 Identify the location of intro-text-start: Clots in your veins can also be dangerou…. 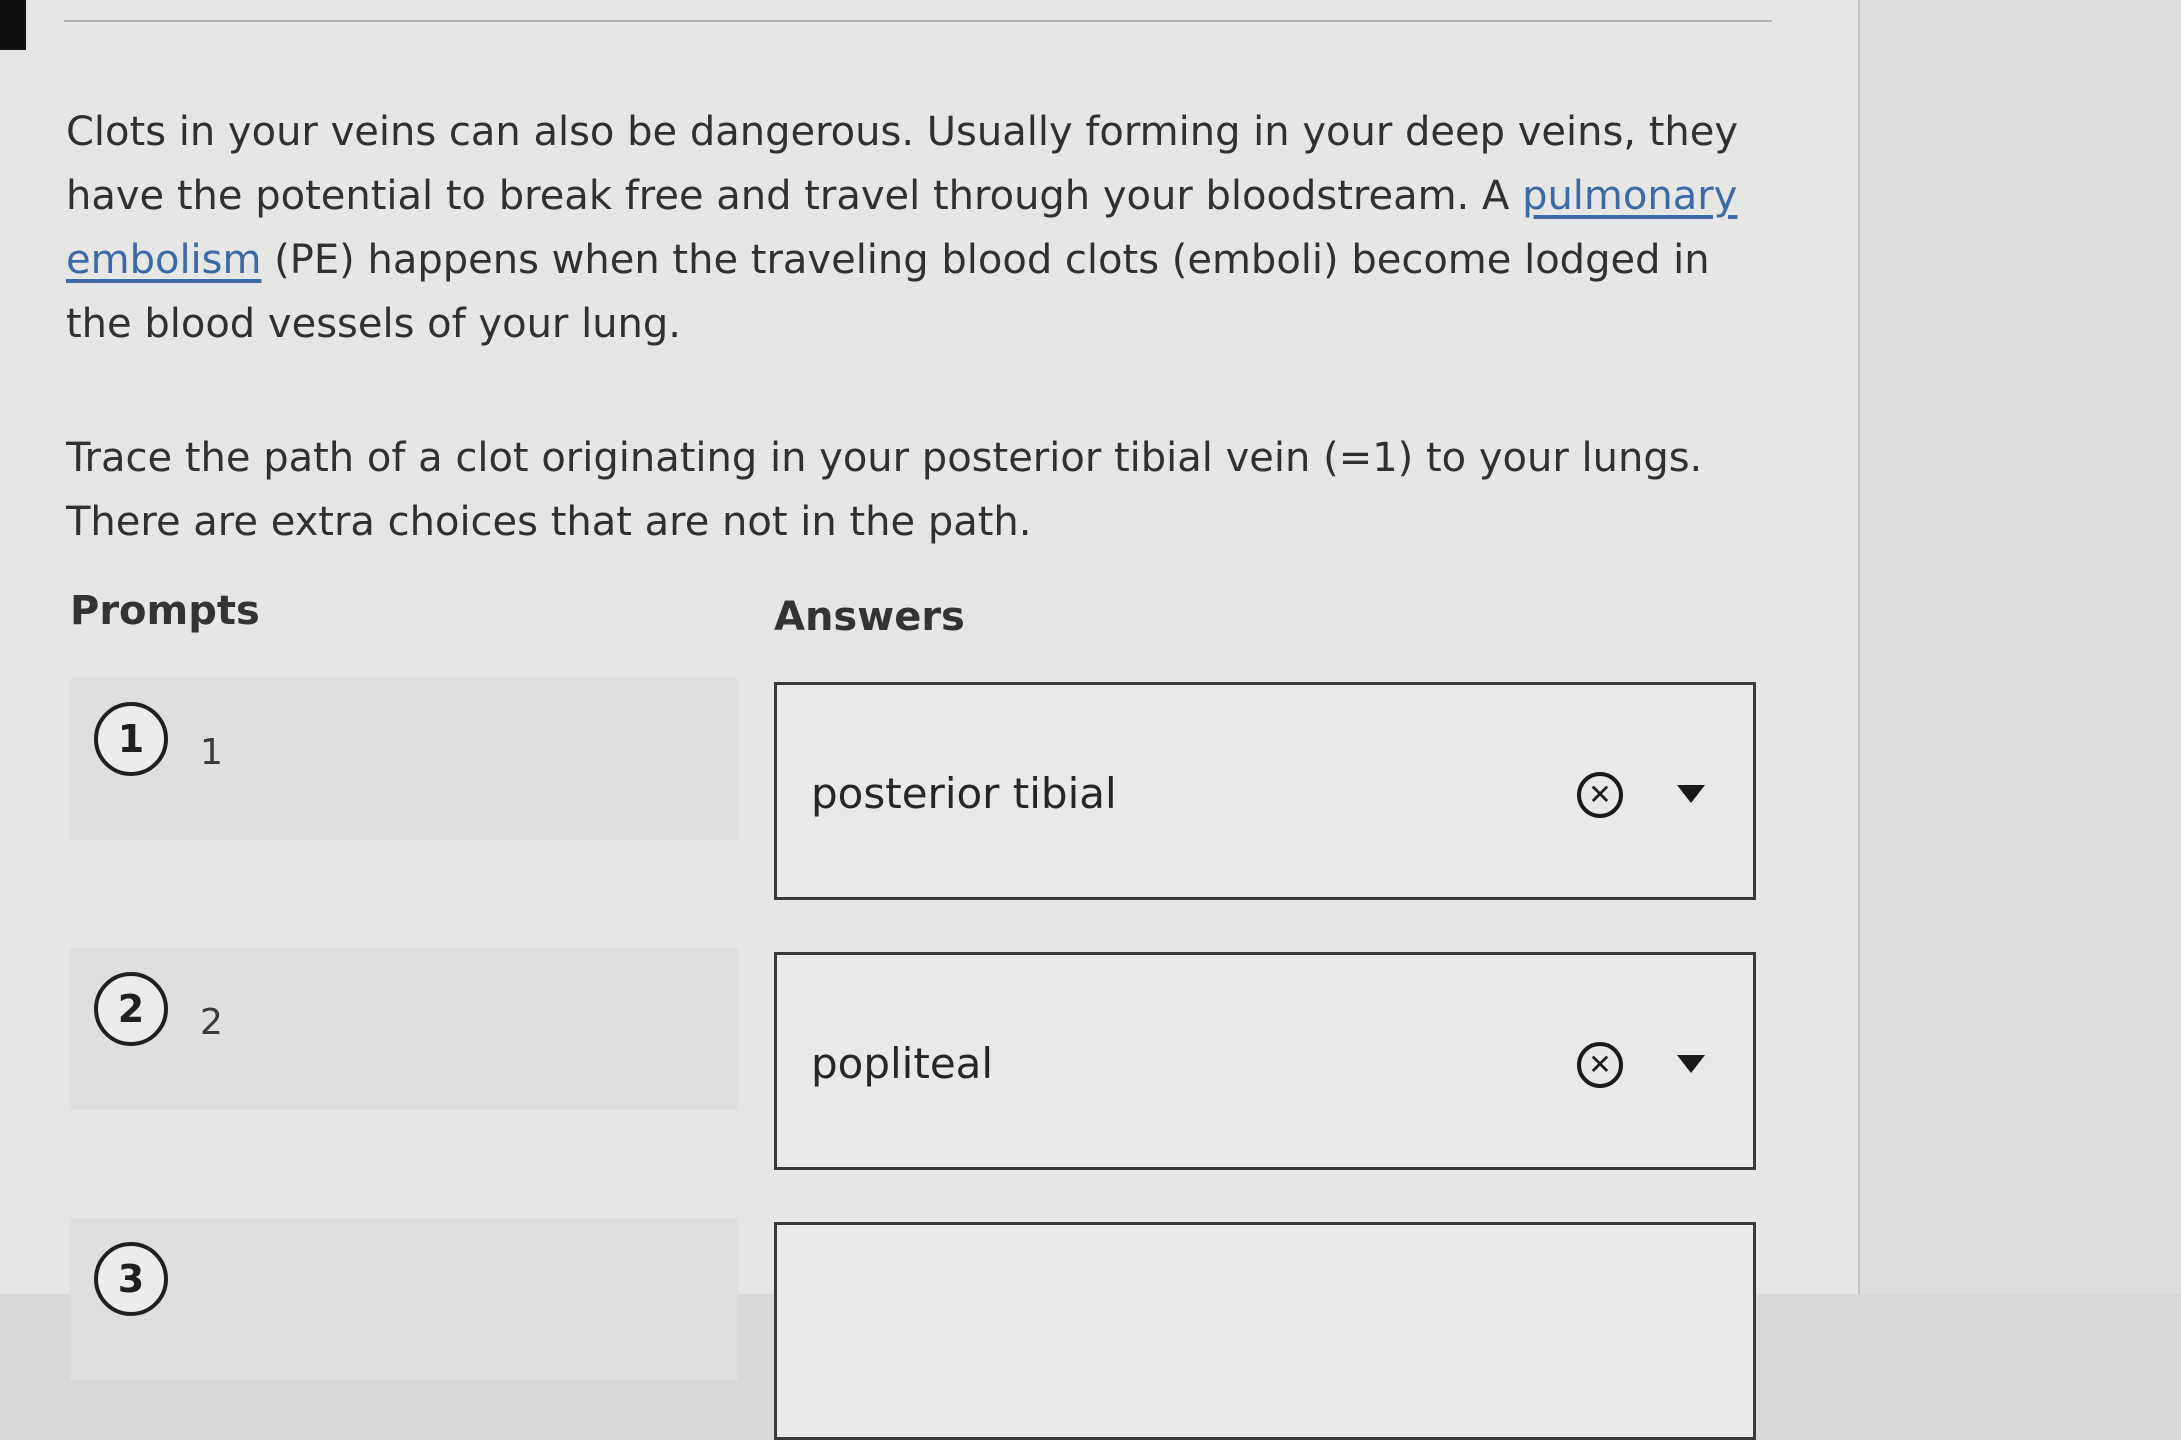
(902, 164).